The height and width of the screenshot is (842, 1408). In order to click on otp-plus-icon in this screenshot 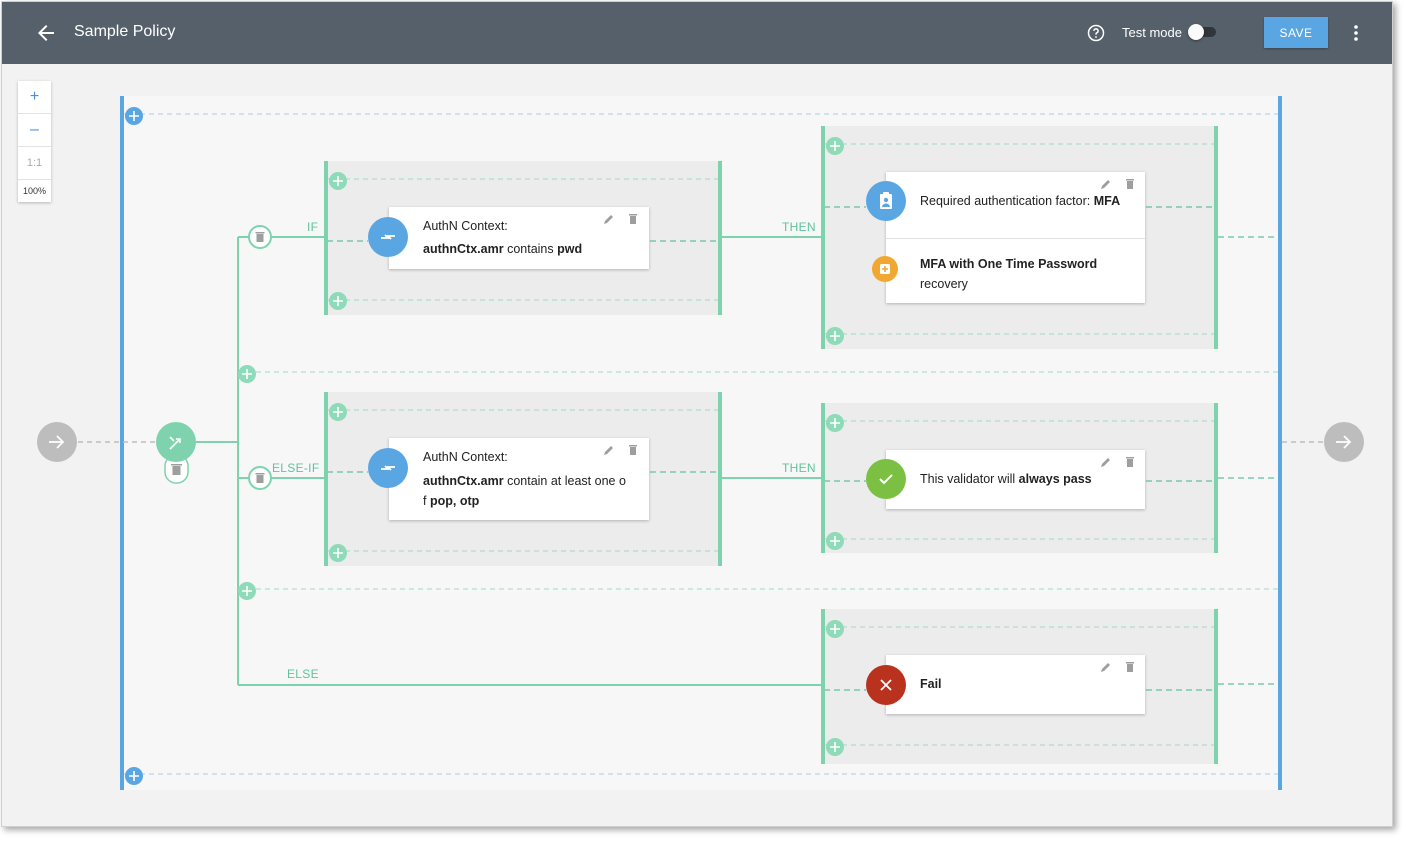, I will do `click(885, 269)`.